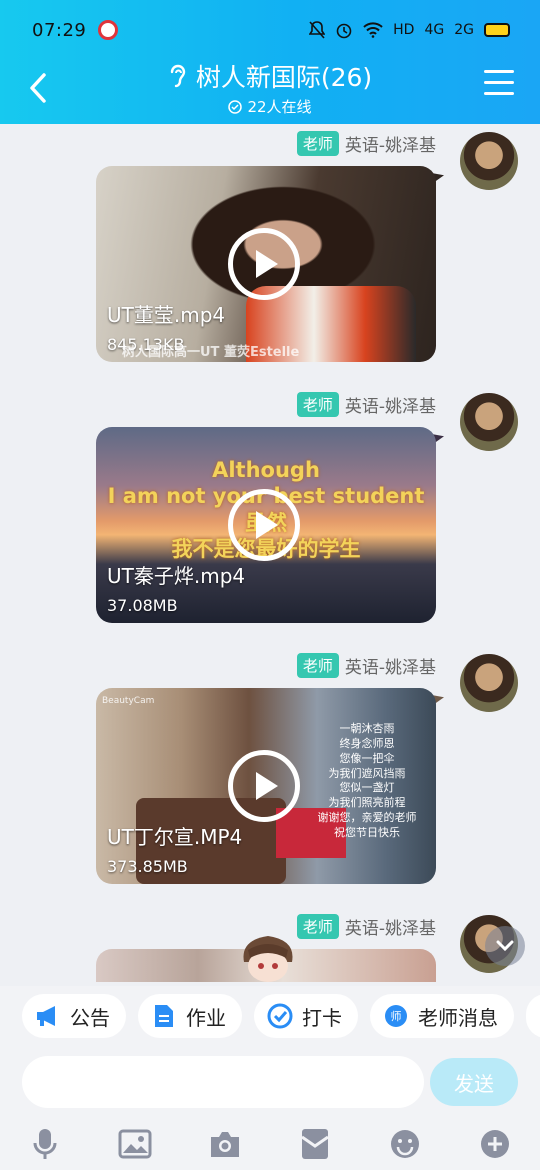 This screenshot has width=540, height=1170. What do you see at coordinates (464, 30) in the screenshot?
I see `signal-2g-indicator: 2G` at bounding box center [464, 30].